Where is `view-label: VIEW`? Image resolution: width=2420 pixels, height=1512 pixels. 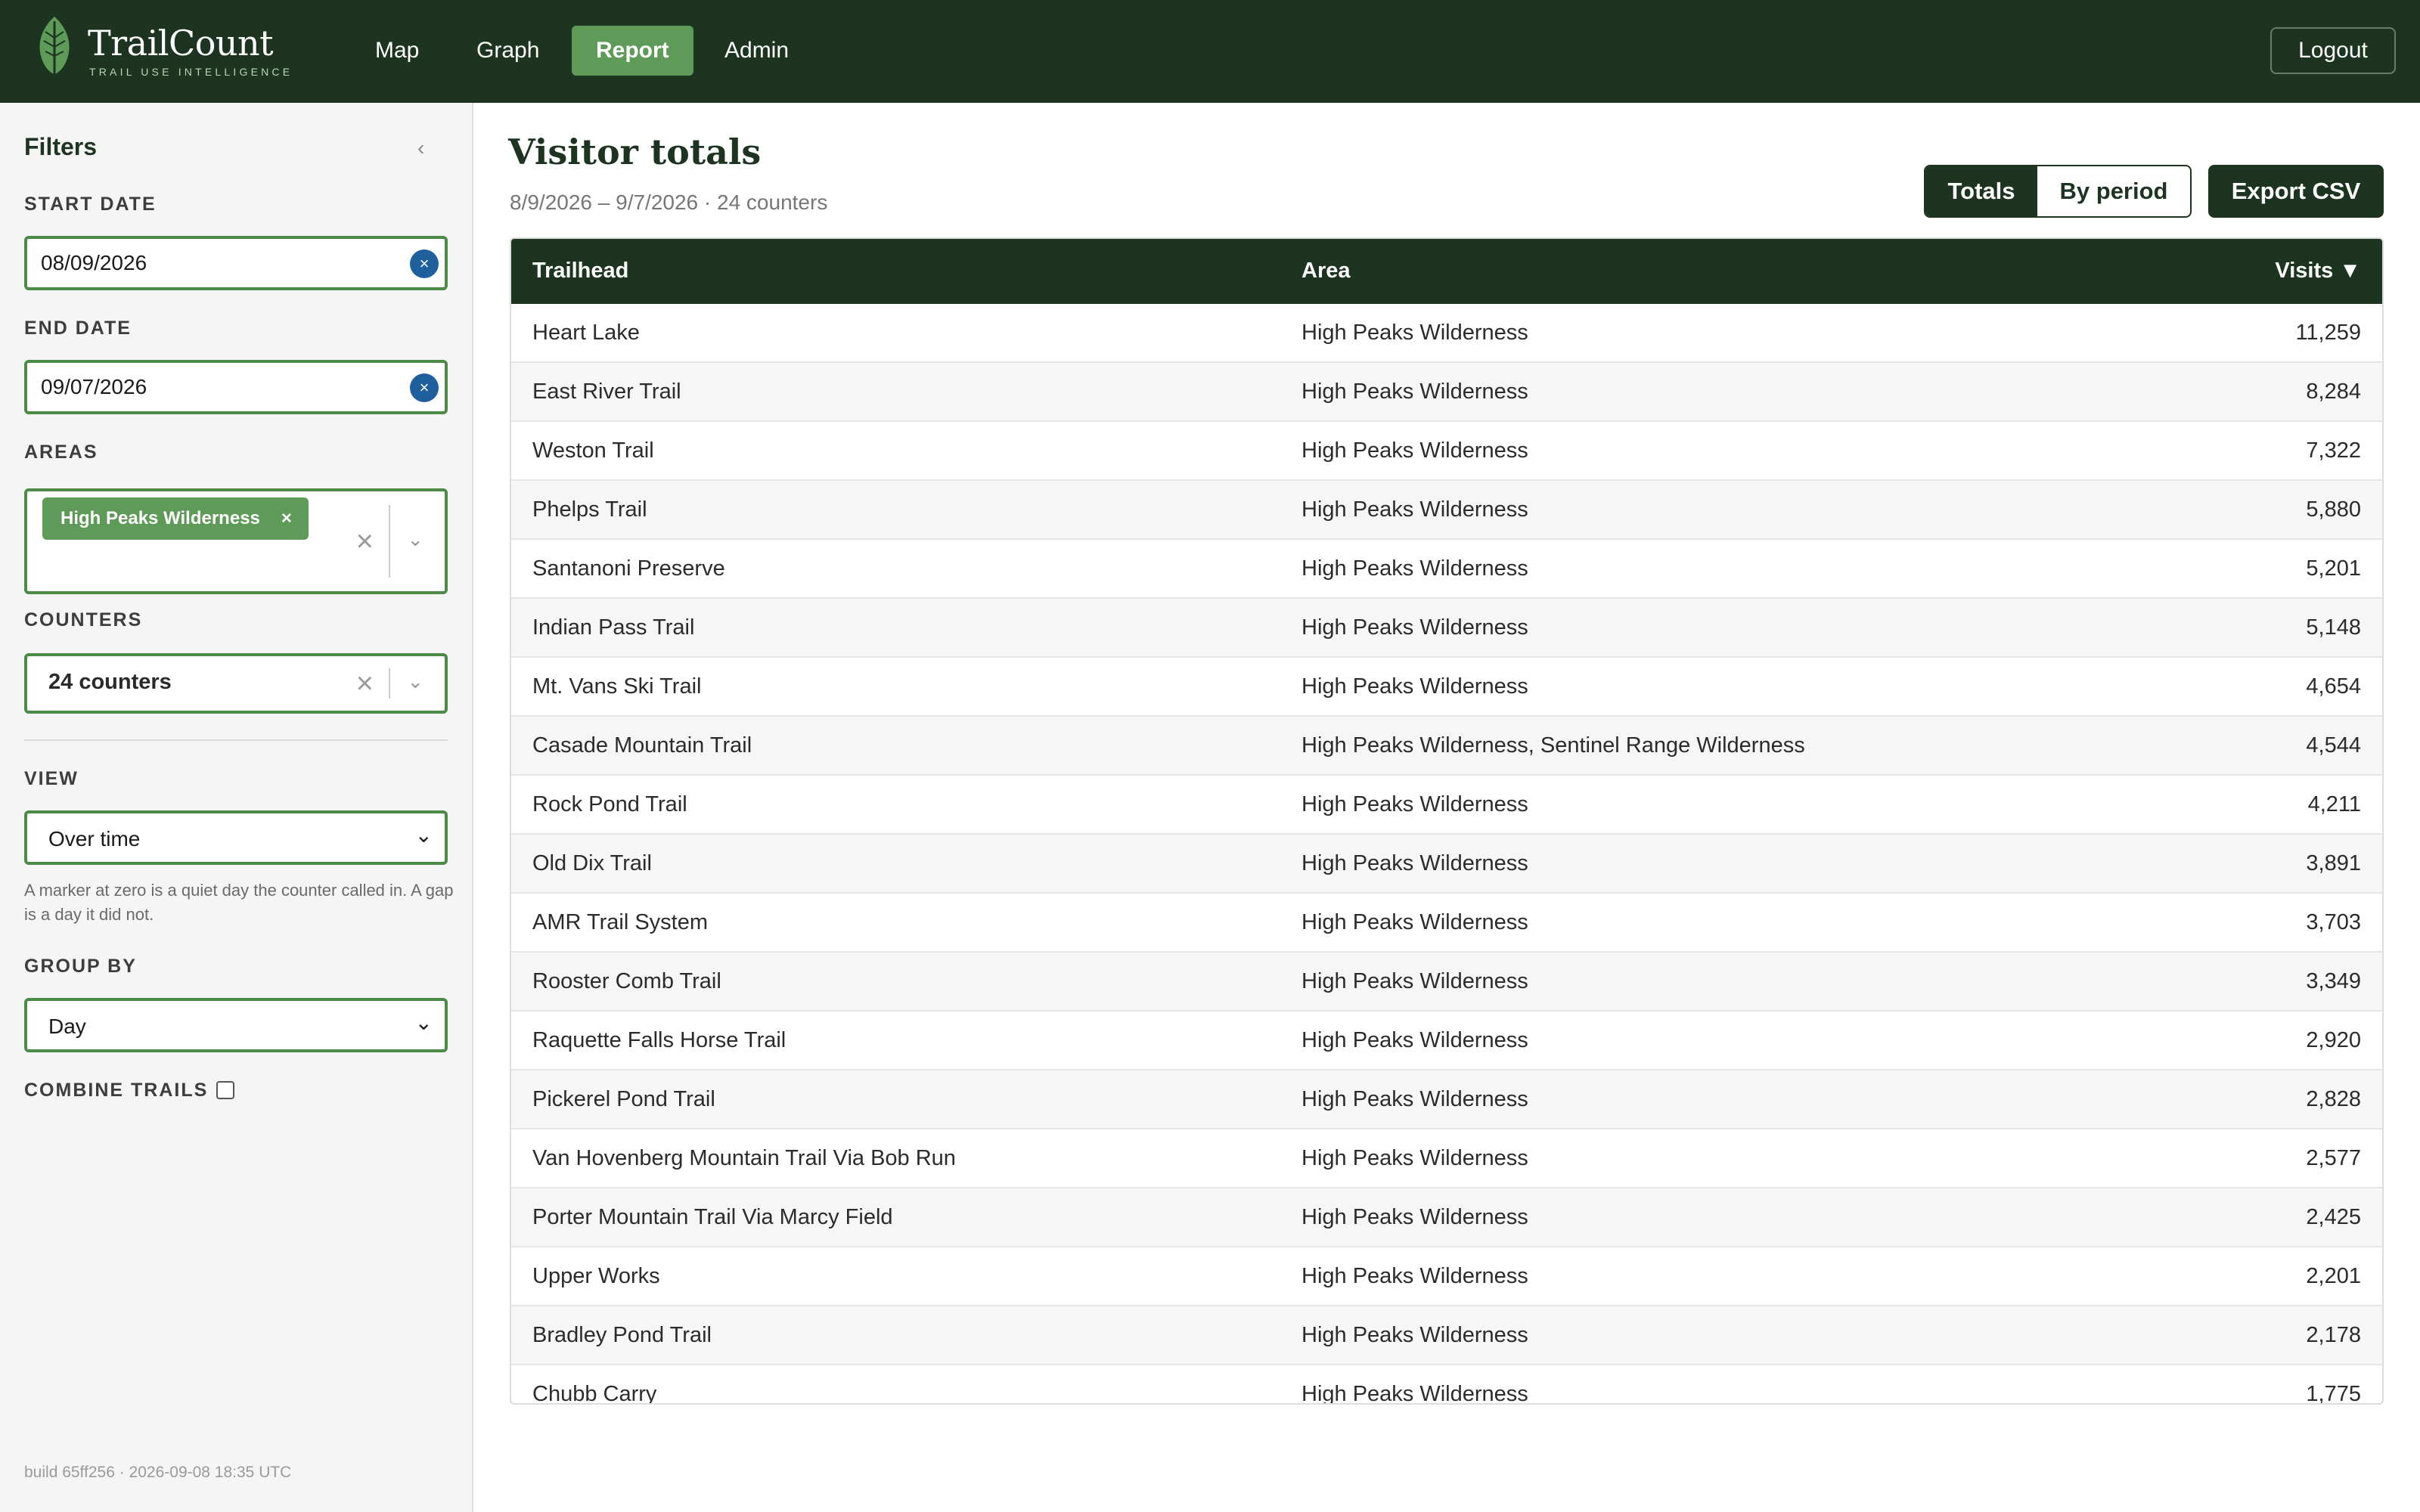 view-label: VIEW is located at coordinates (51, 778).